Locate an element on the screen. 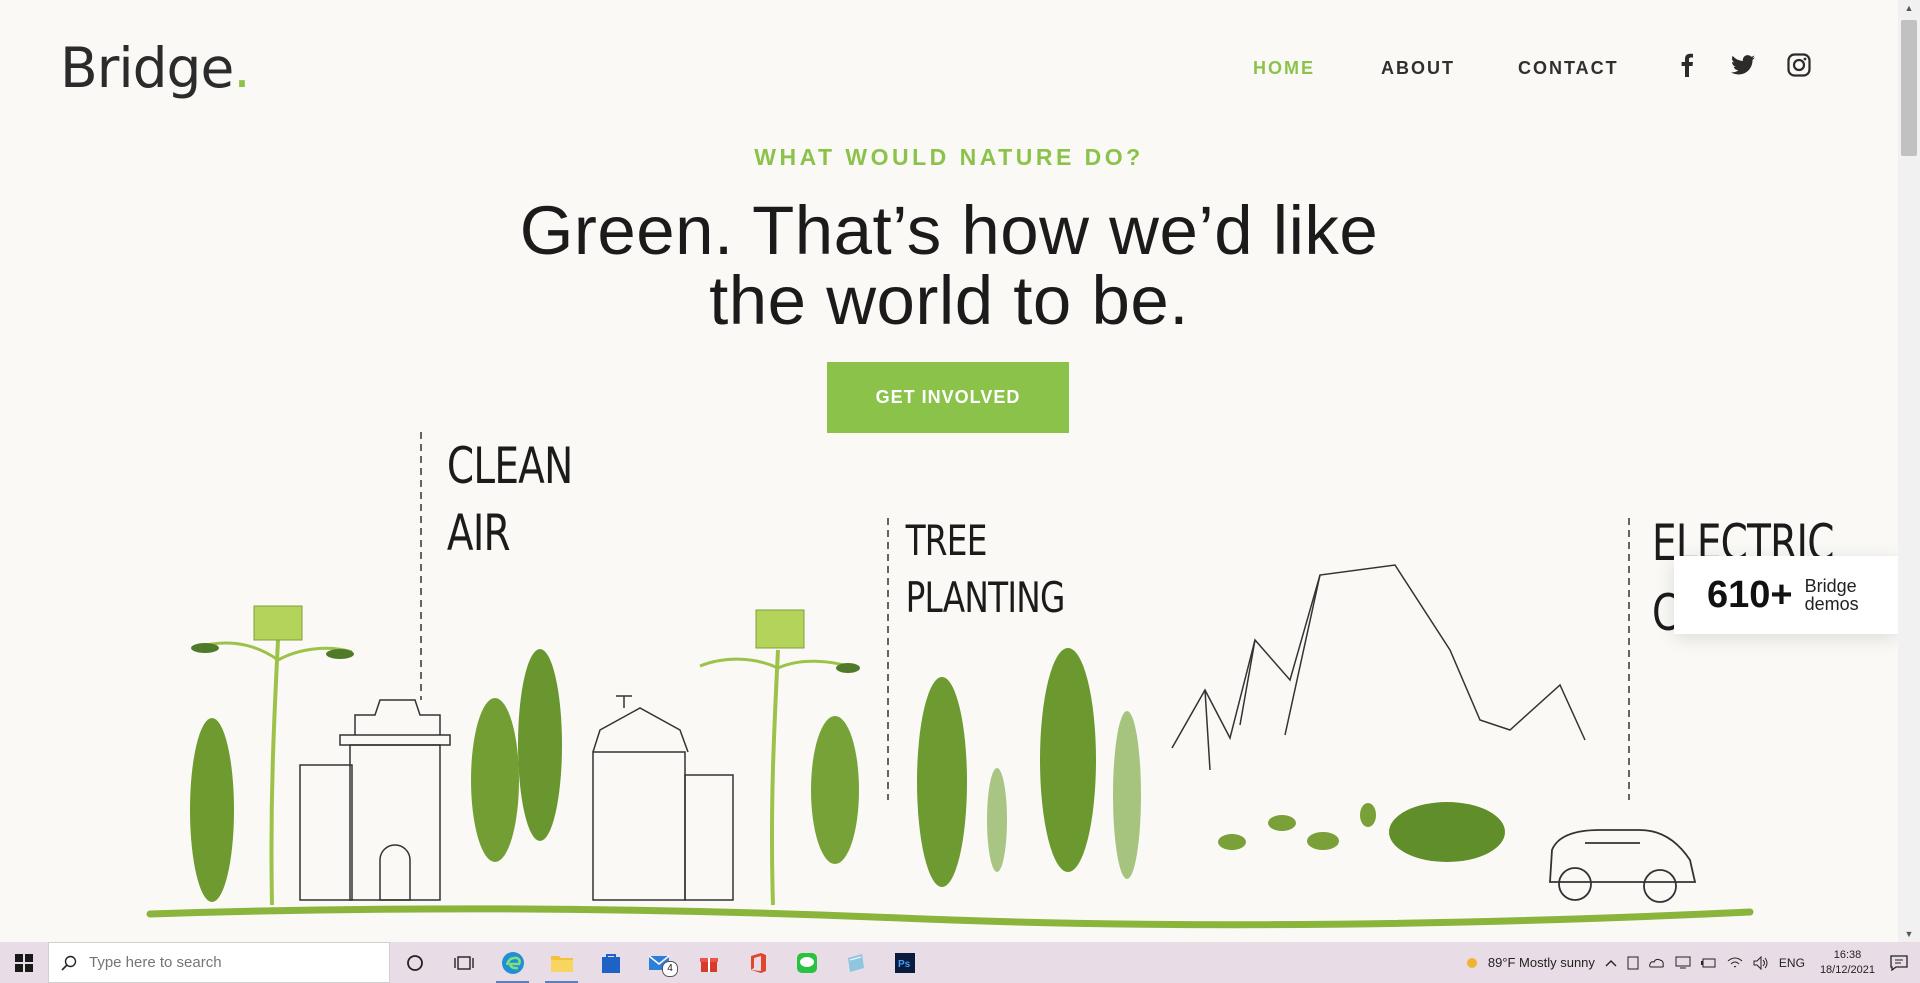 Image resolution: width=1920 pixels, height=983 pixels. mail-app: 4 is located at coordinates (659, 962).